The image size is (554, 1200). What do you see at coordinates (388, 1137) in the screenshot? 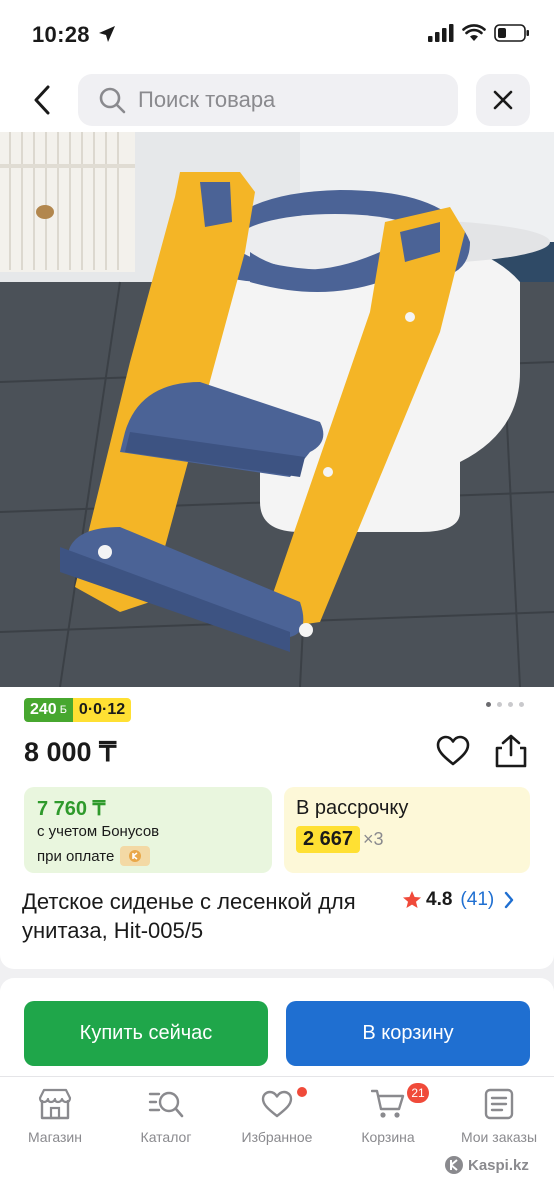
I see `tab-label: Корзина` at bounding box center [388, 1137].